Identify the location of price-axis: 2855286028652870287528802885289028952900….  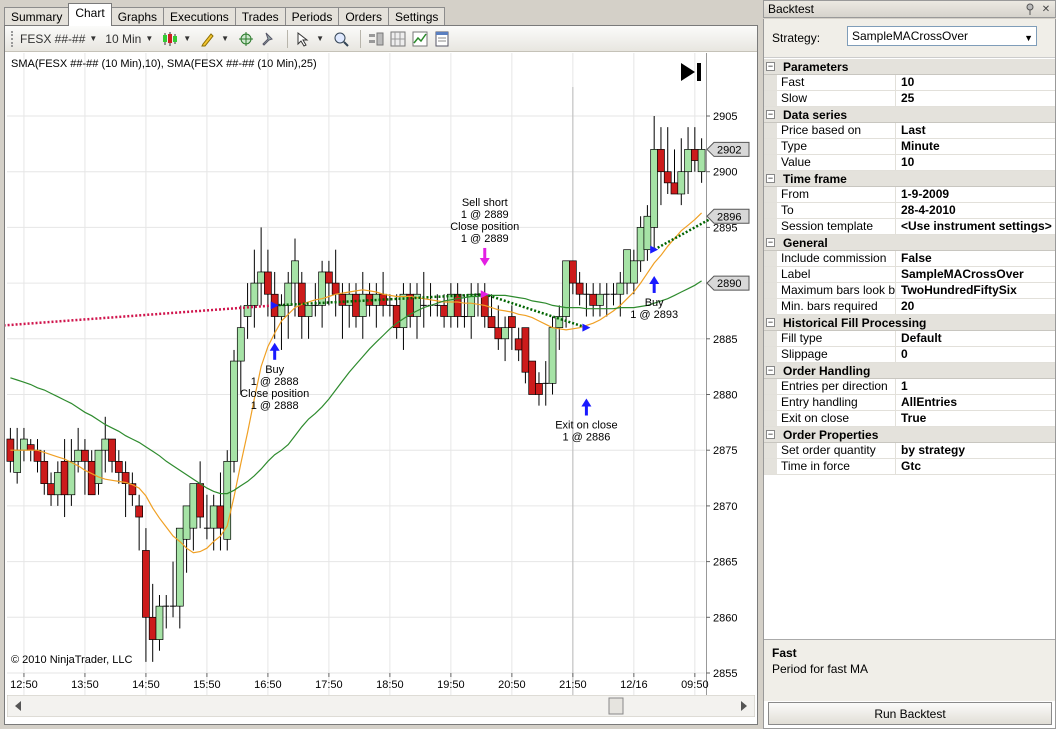
(721, 395).